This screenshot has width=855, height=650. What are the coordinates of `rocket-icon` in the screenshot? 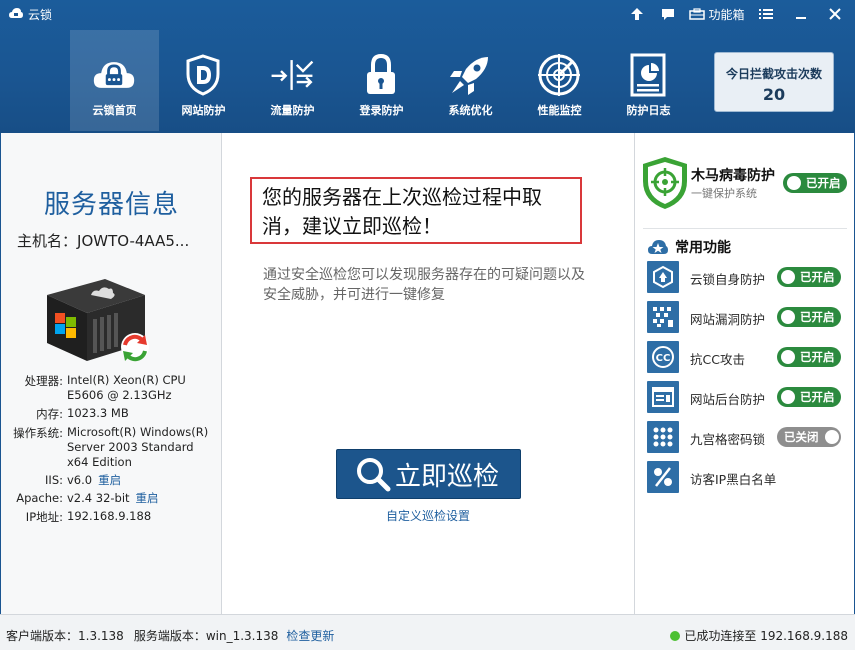 It's located at (470, 75).